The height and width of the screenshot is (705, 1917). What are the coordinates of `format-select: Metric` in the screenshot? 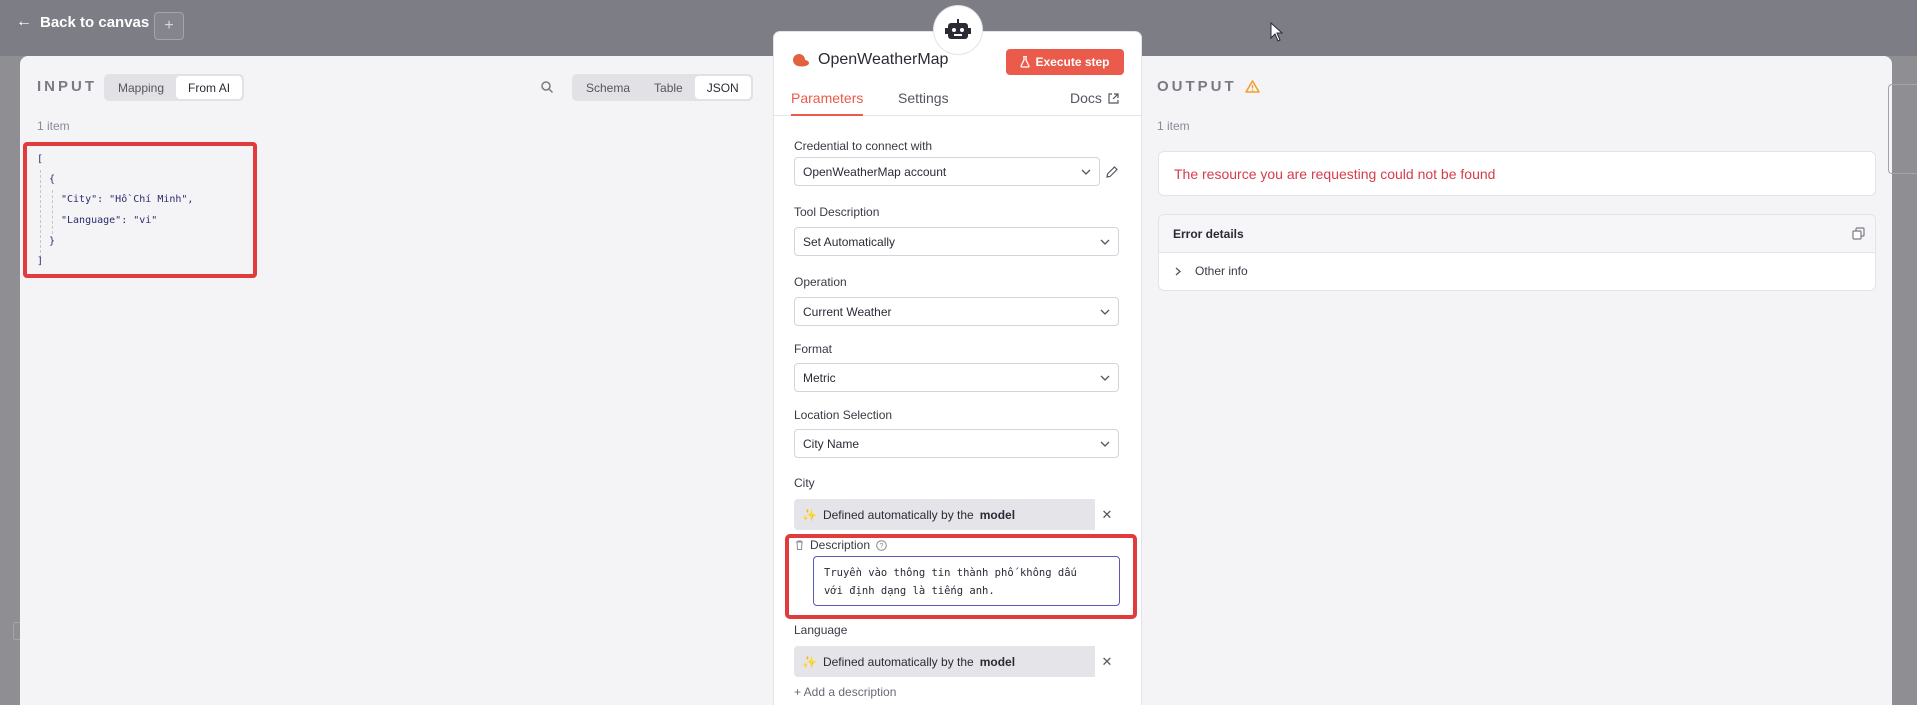 It's located at (956, 377).